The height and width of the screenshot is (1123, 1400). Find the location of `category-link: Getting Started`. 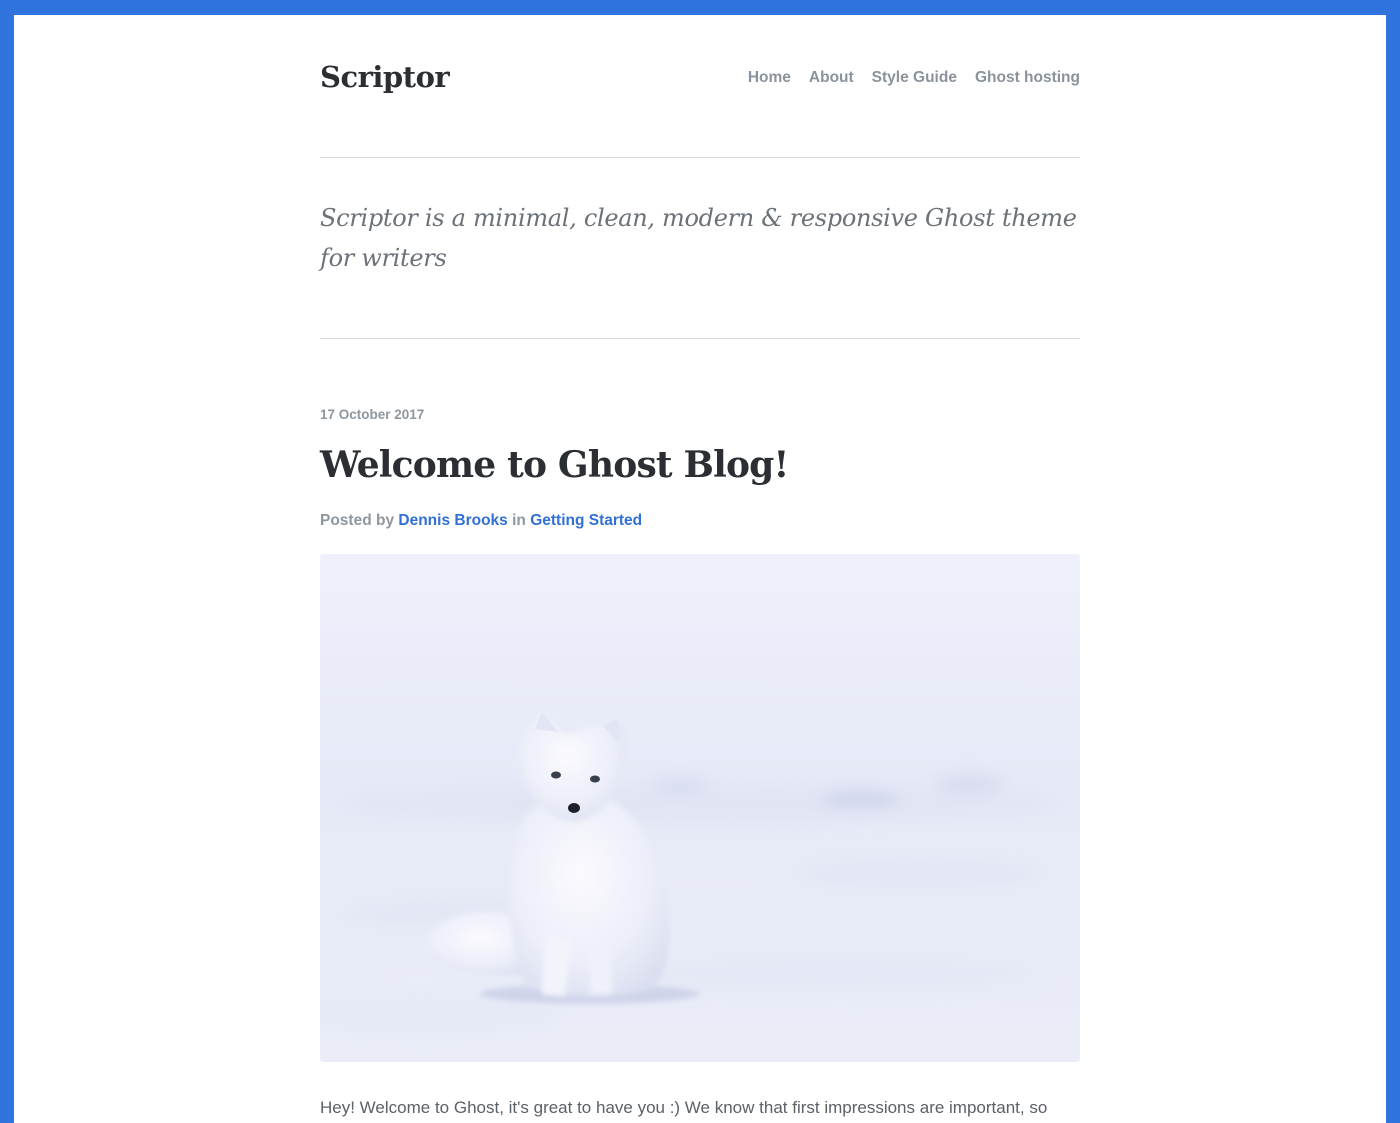

category-link: Getting Started is located at coordinates (586, 520).